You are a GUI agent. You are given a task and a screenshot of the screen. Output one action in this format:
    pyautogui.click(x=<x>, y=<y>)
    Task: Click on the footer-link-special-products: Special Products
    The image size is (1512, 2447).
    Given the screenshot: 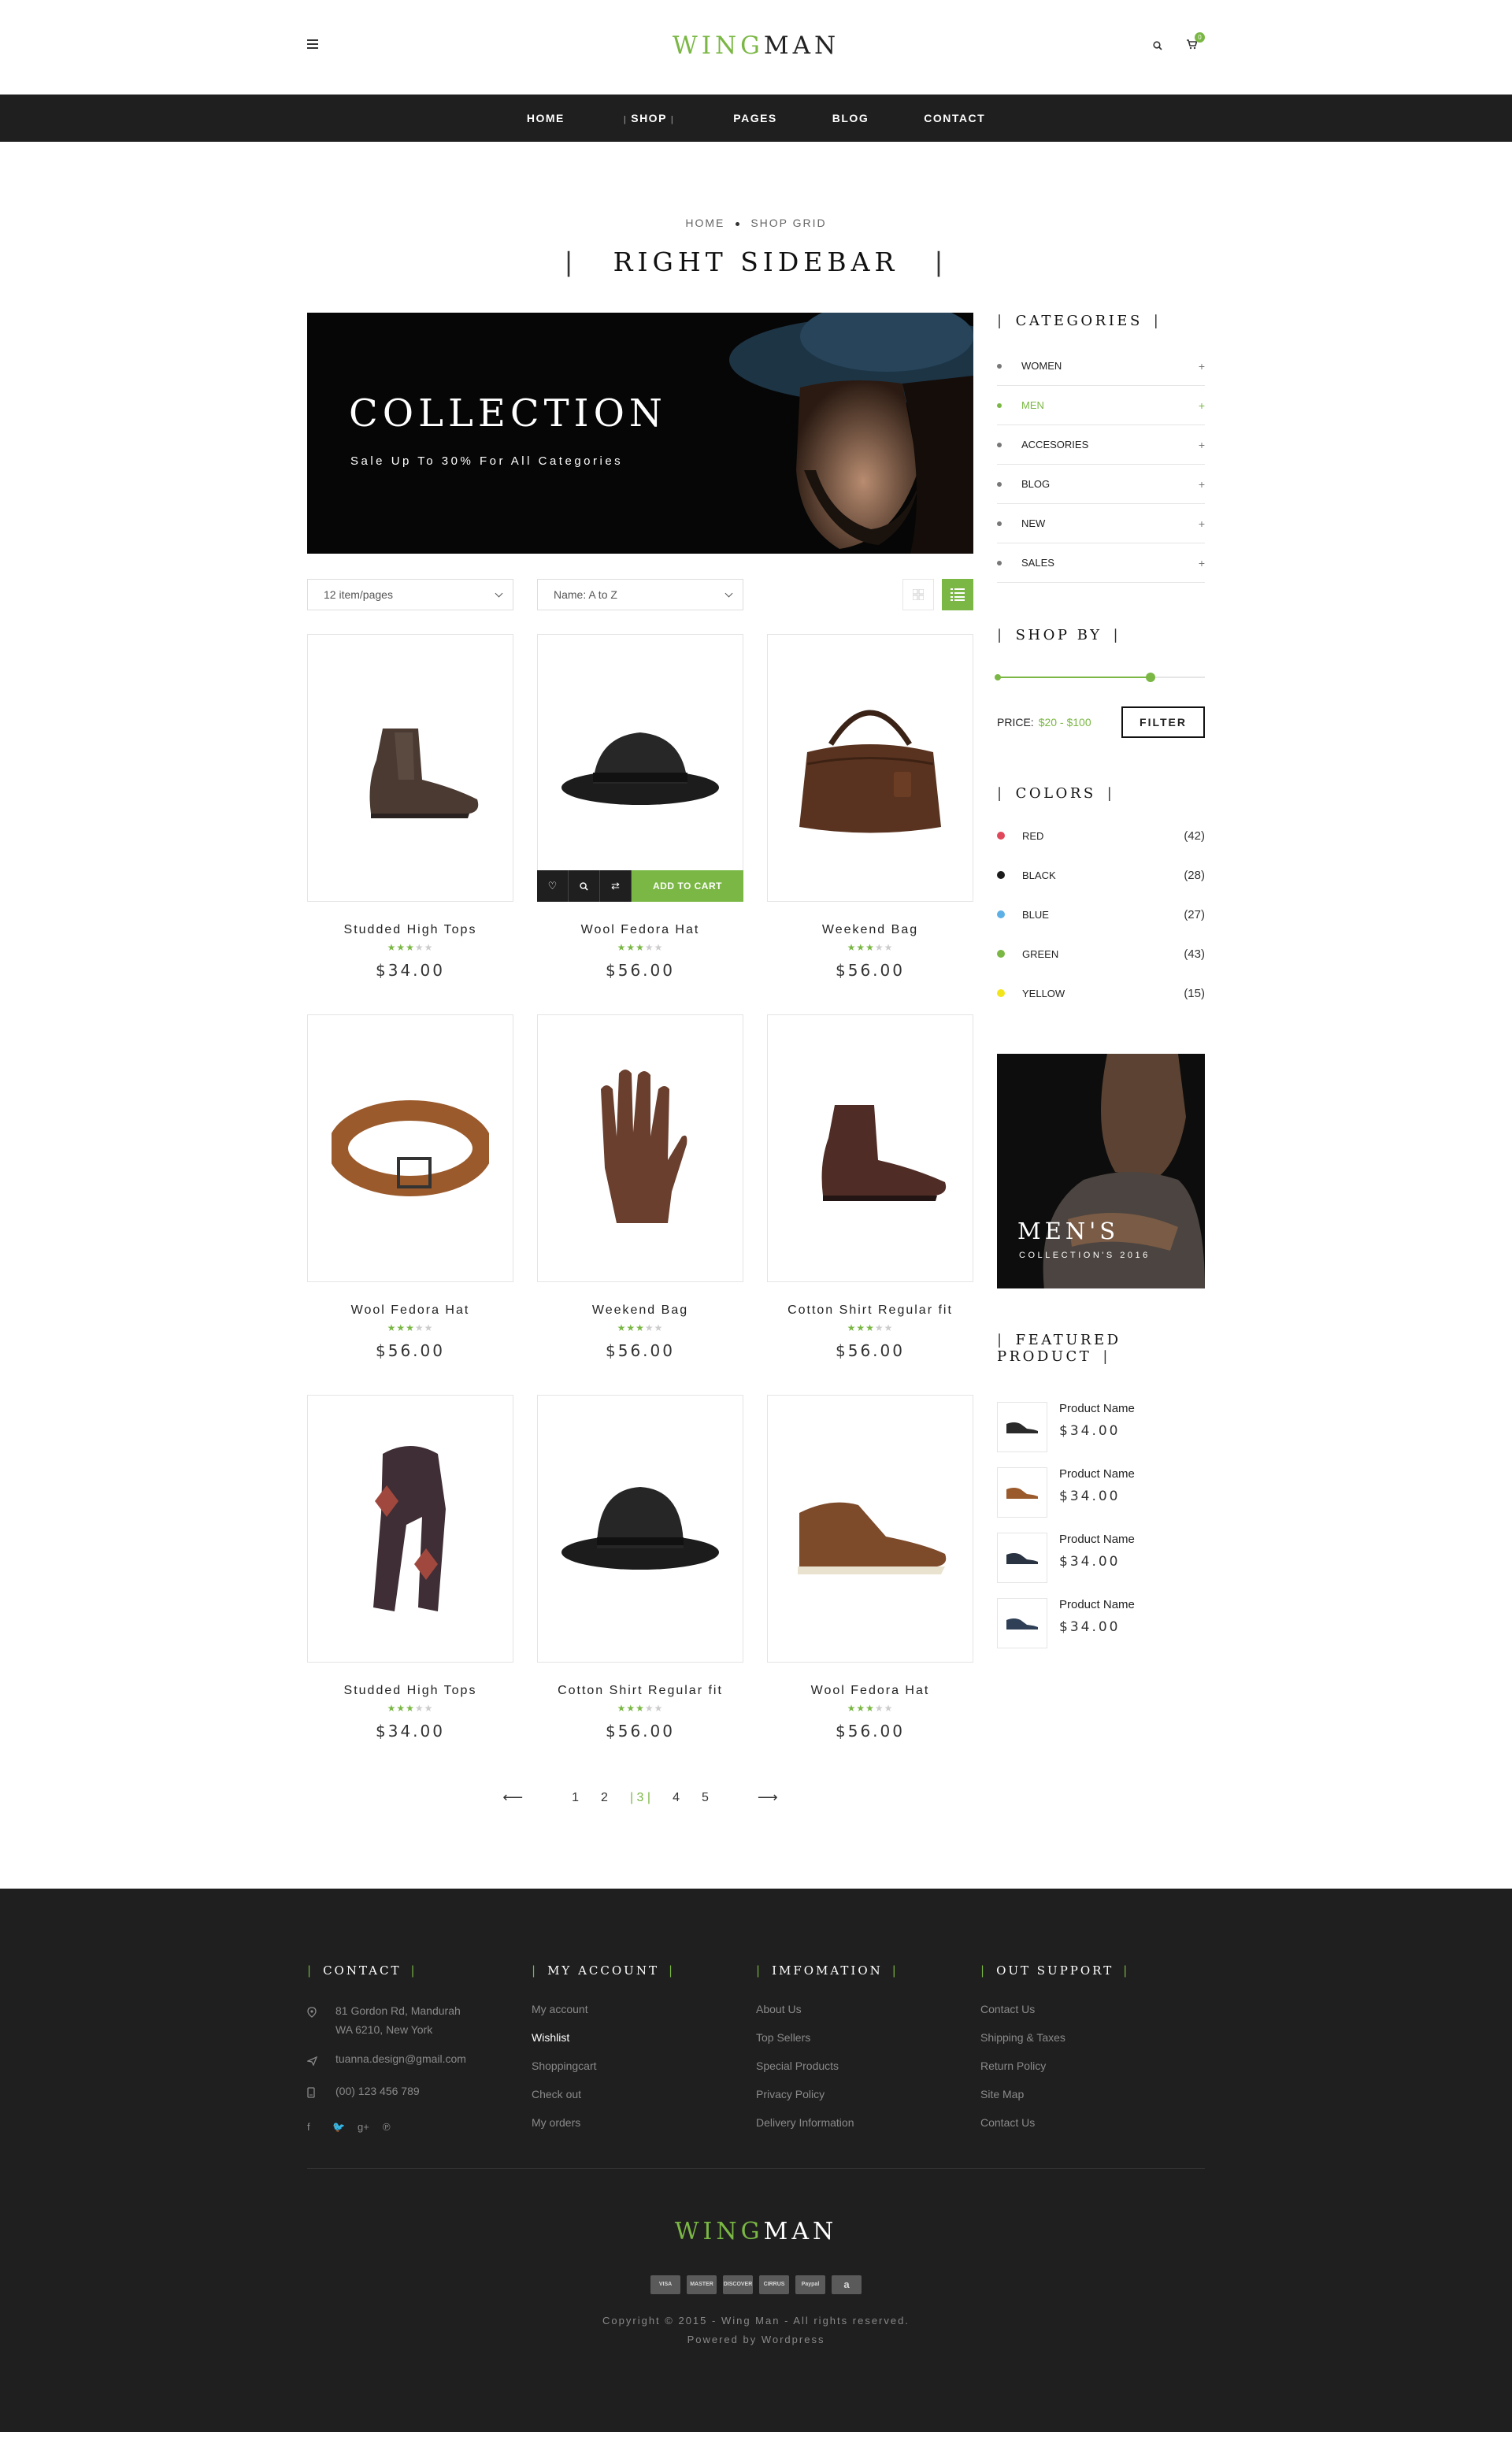 What is the action you would take?
    pyautogui.click(x=868, y=2066)
    